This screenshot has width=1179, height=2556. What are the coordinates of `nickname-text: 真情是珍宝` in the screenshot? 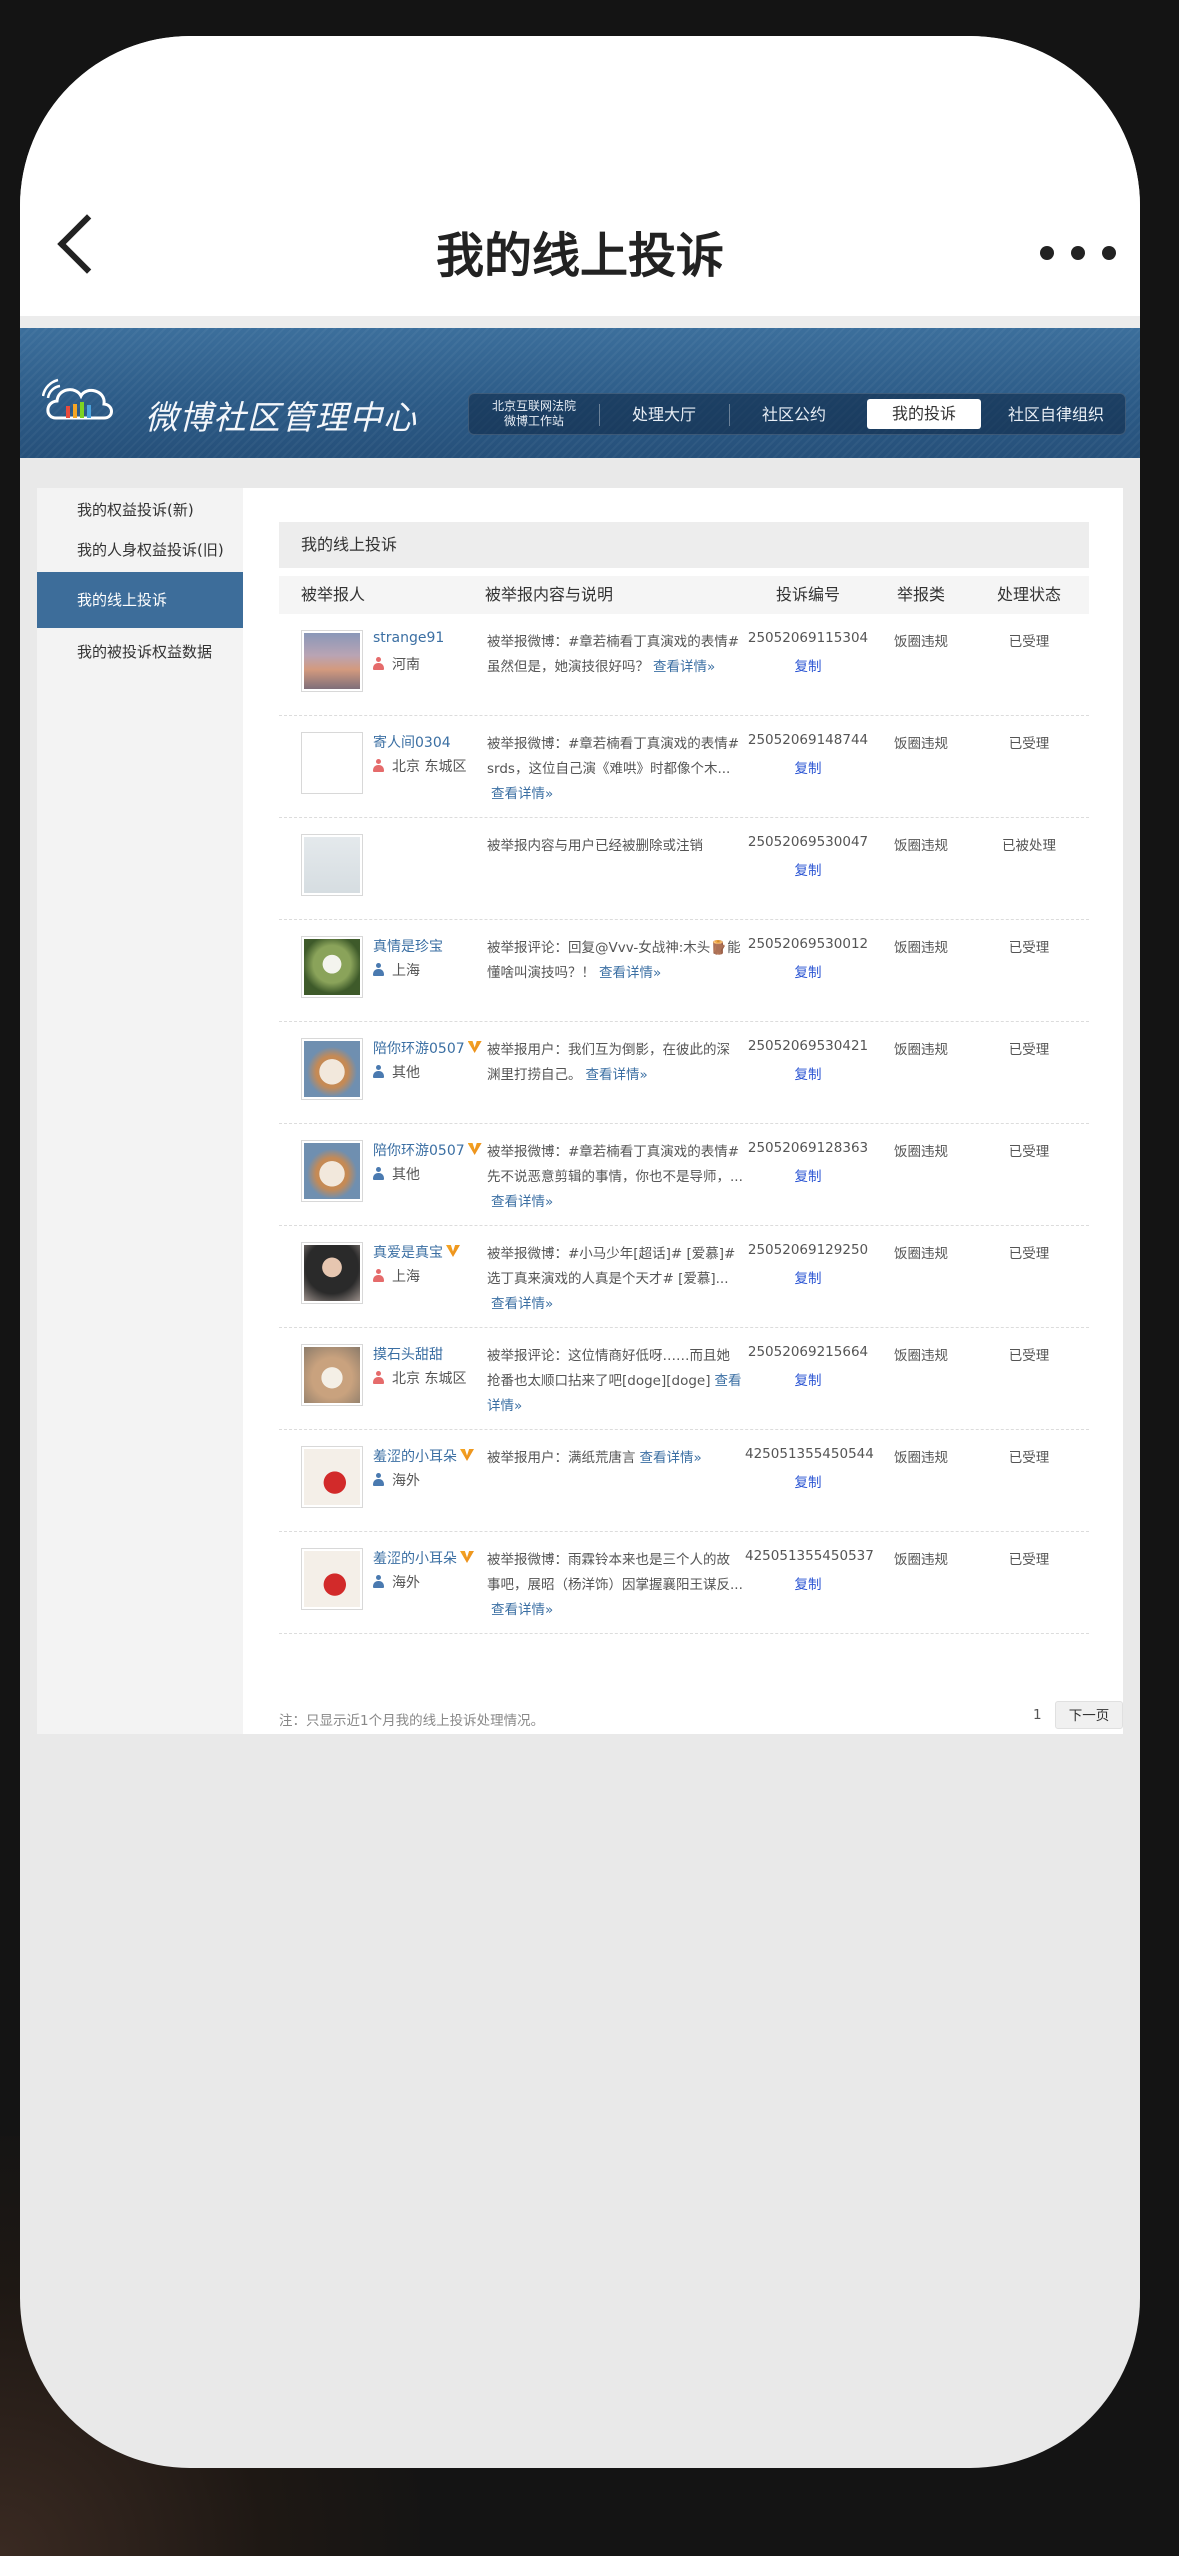 It's located at (408, 947).